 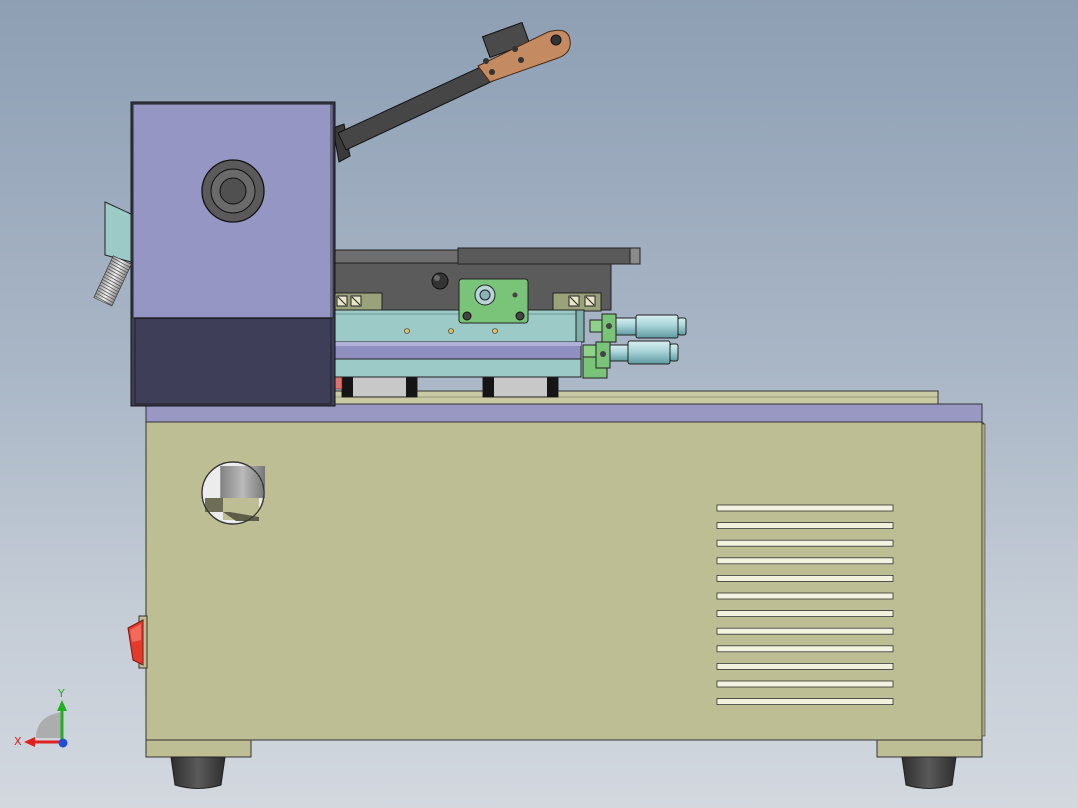 I want to click on head-housing, so click(x=214, y=254).